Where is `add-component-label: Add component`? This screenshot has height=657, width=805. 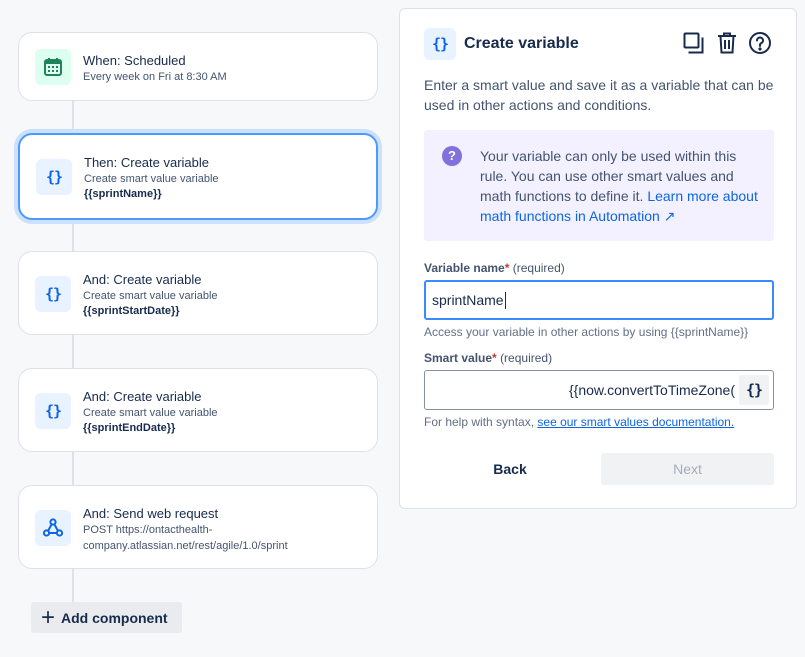 add-component-label: Add component is located at coordinates (114, 617).